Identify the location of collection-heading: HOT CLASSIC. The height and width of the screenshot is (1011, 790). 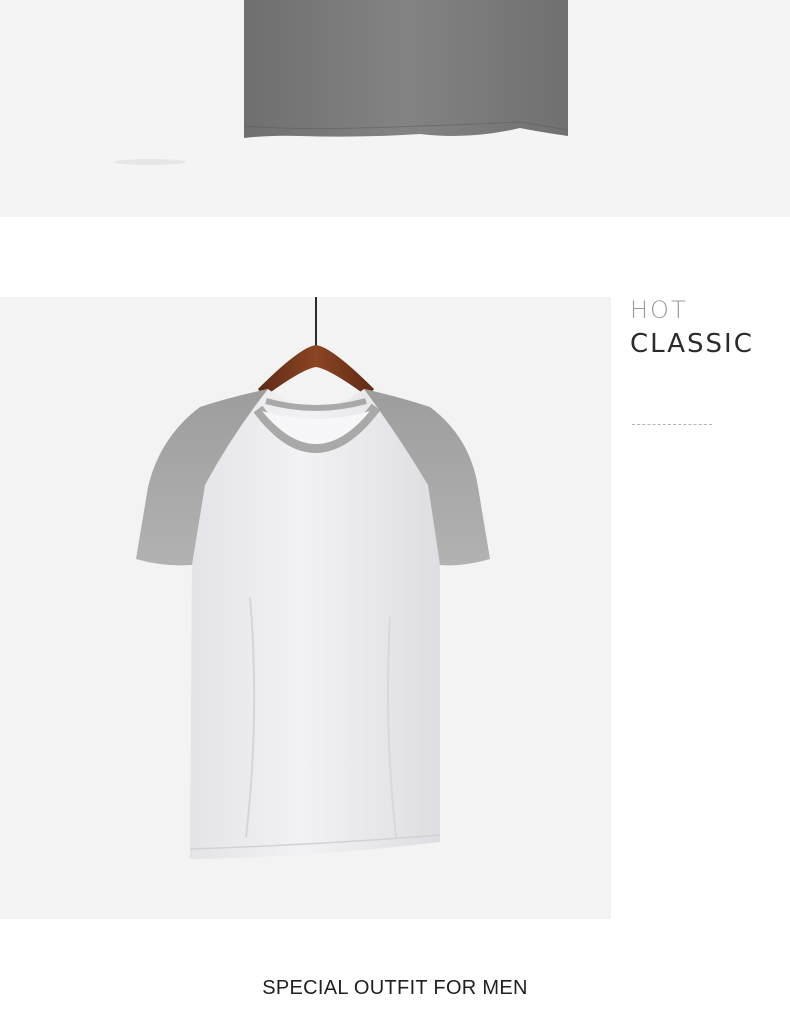
(710, 328).